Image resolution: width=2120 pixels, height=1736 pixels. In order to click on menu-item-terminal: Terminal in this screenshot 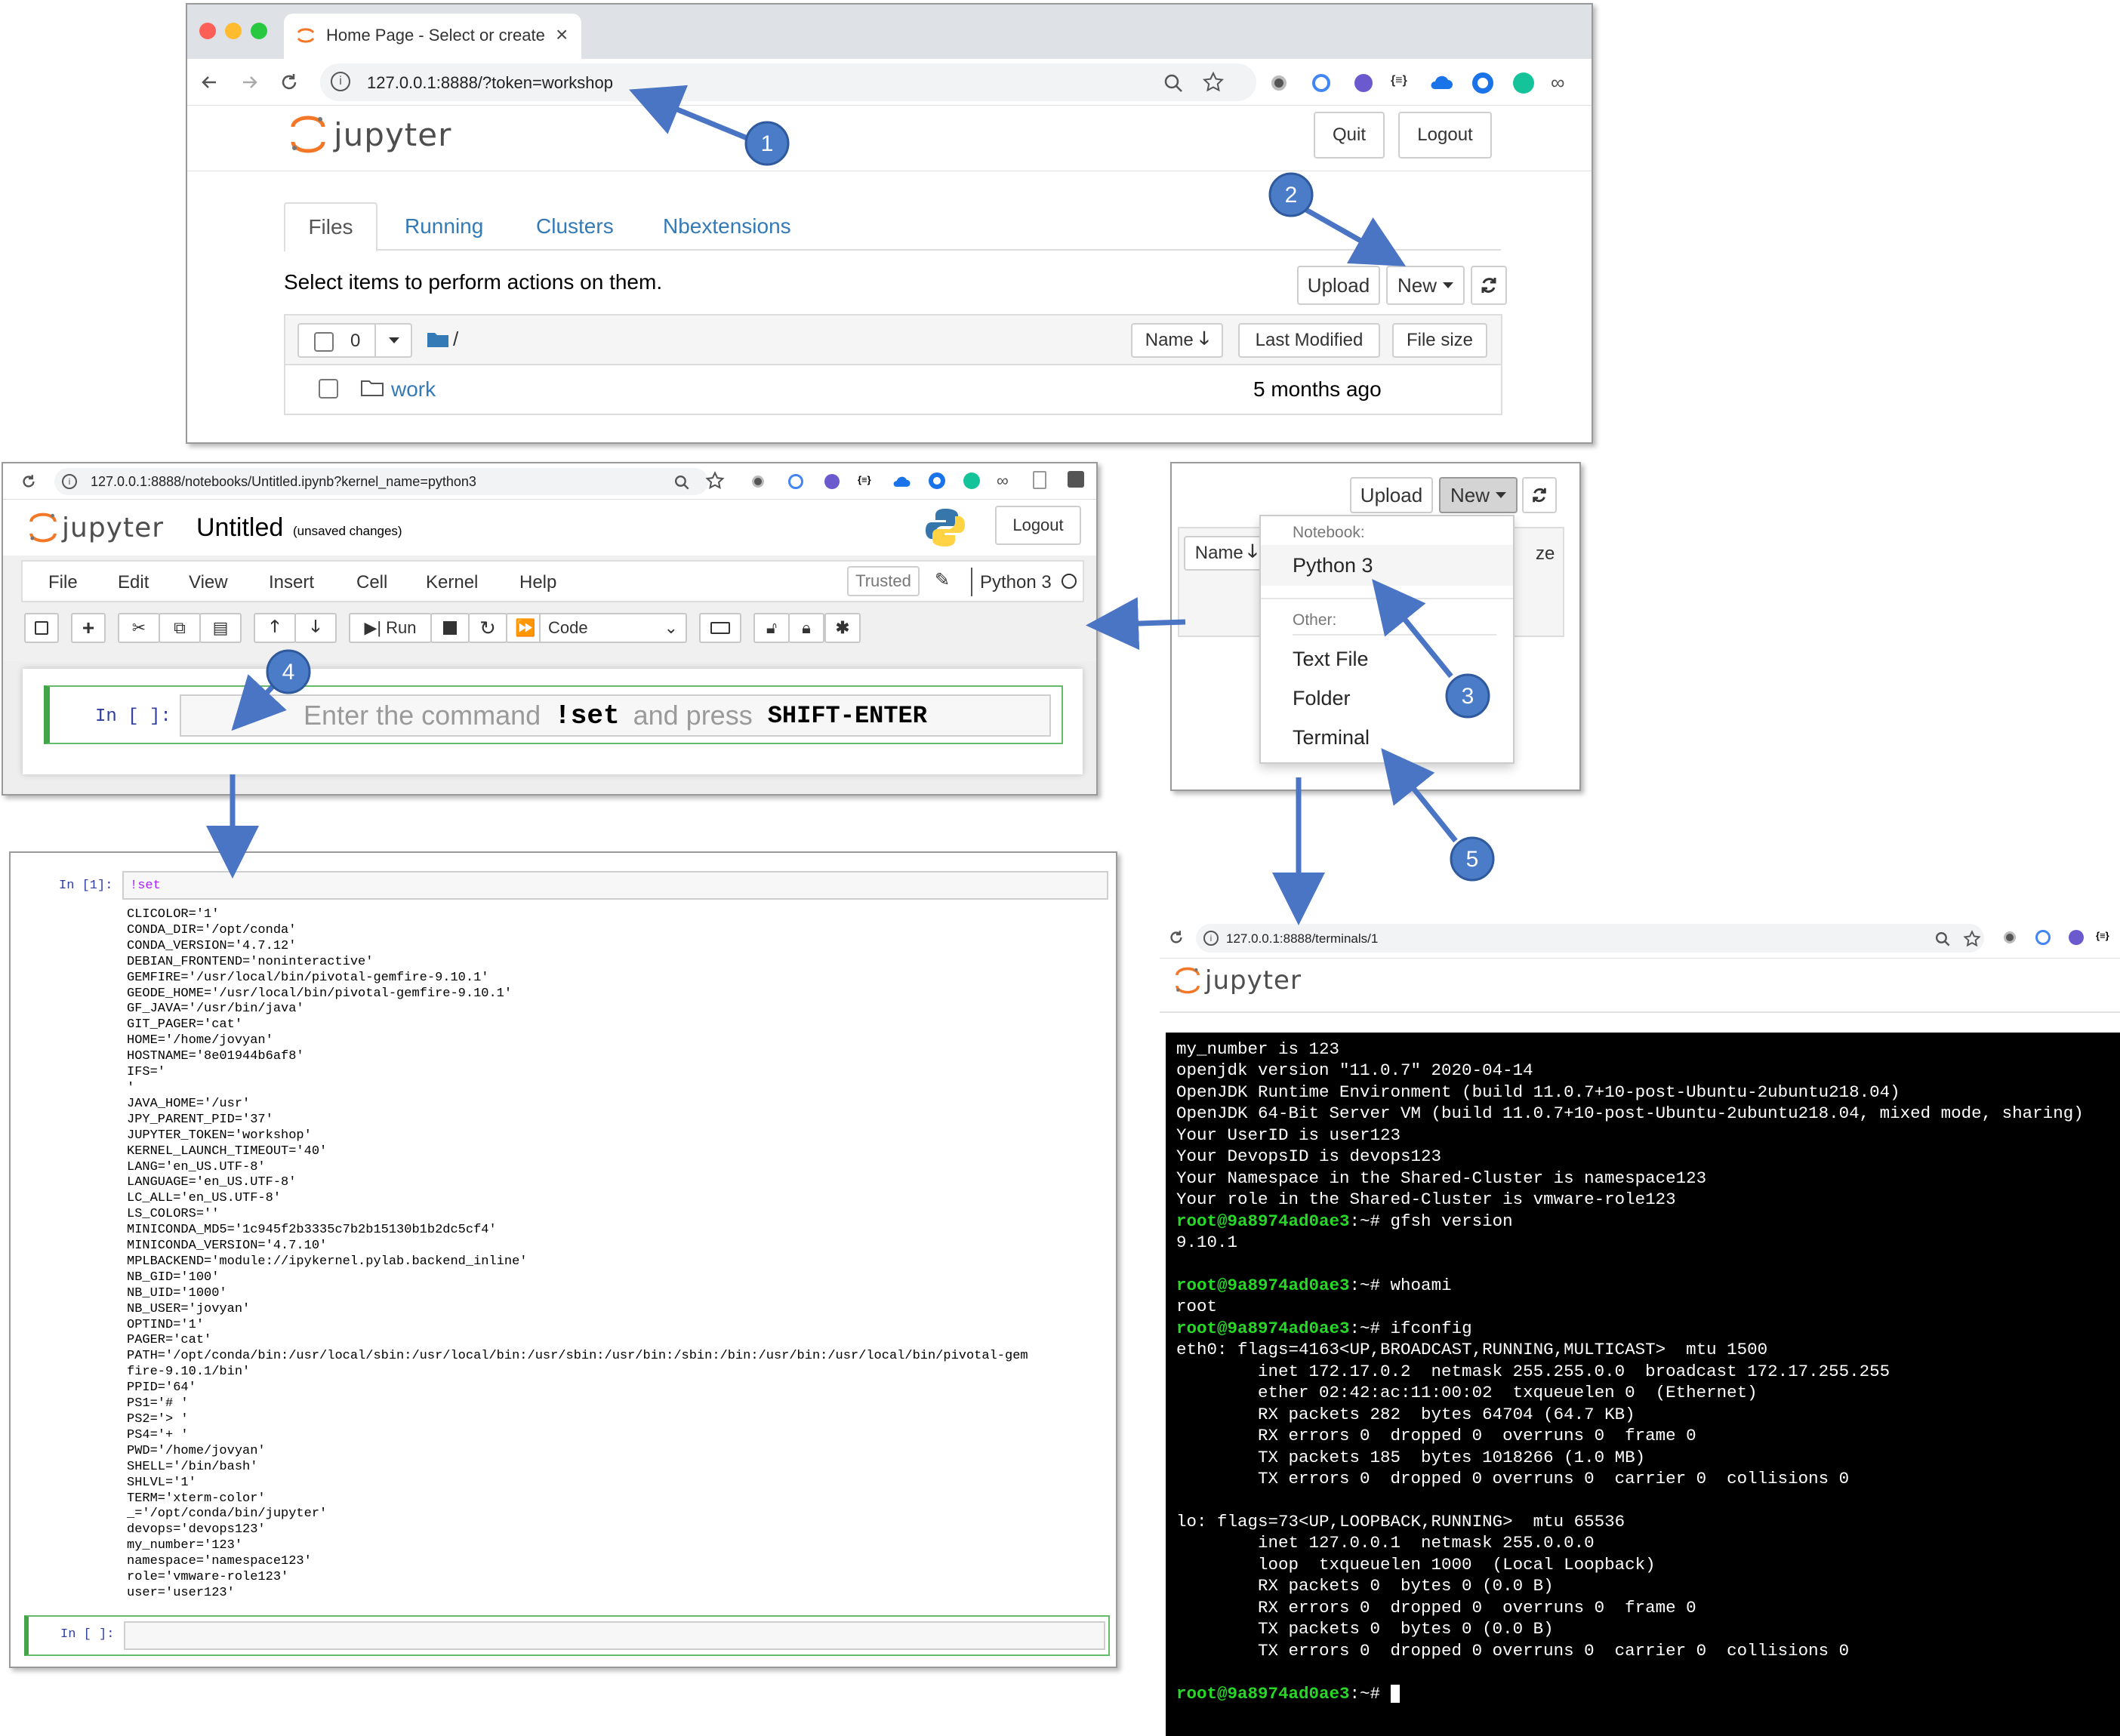, I will do `click(1331, 738)`.